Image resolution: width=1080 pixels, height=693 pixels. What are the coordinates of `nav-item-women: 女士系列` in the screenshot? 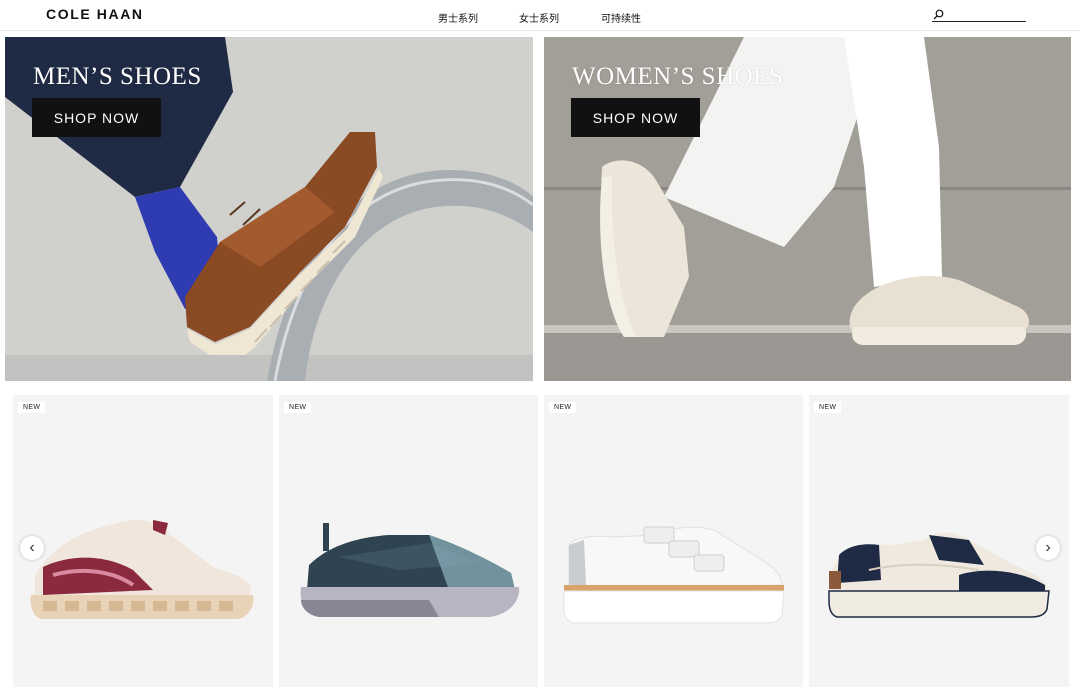 It's located at (539, 17).